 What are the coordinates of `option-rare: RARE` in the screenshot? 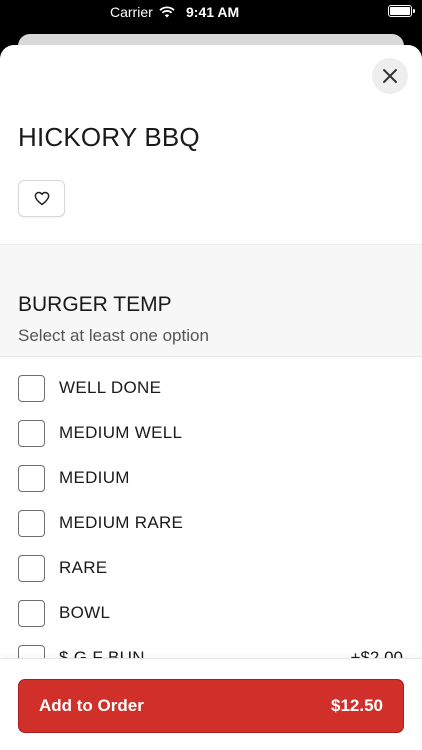 It's located at (211, 568).